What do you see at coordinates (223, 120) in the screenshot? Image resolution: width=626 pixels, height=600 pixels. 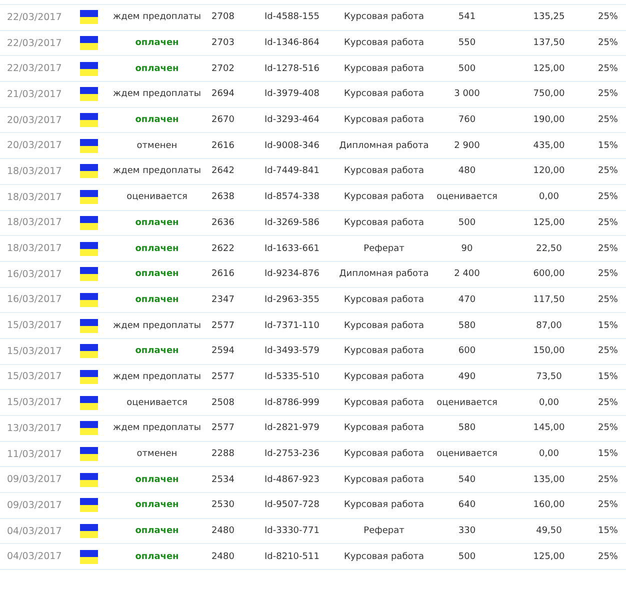 I see `table-cell: 2670` at bounding box center [223, 120].